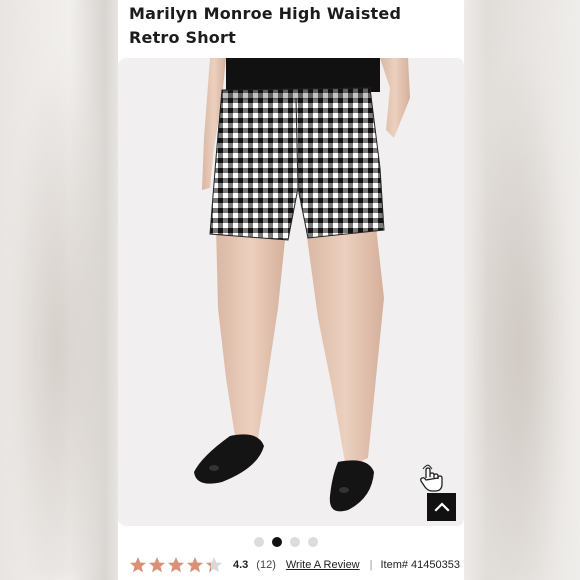  What do you see at coordinates (241, 565) in the screenshot?
I see `rating-value: 4.3` at bounding box center [241, 565].